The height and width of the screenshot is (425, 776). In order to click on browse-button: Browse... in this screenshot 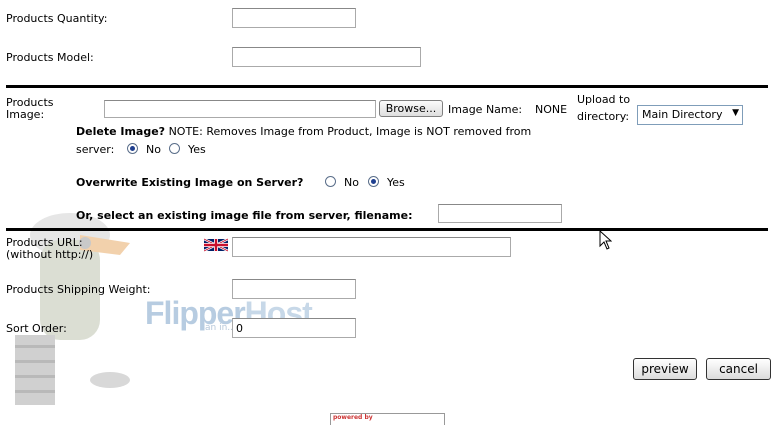, I will do `click(411, 108)`.